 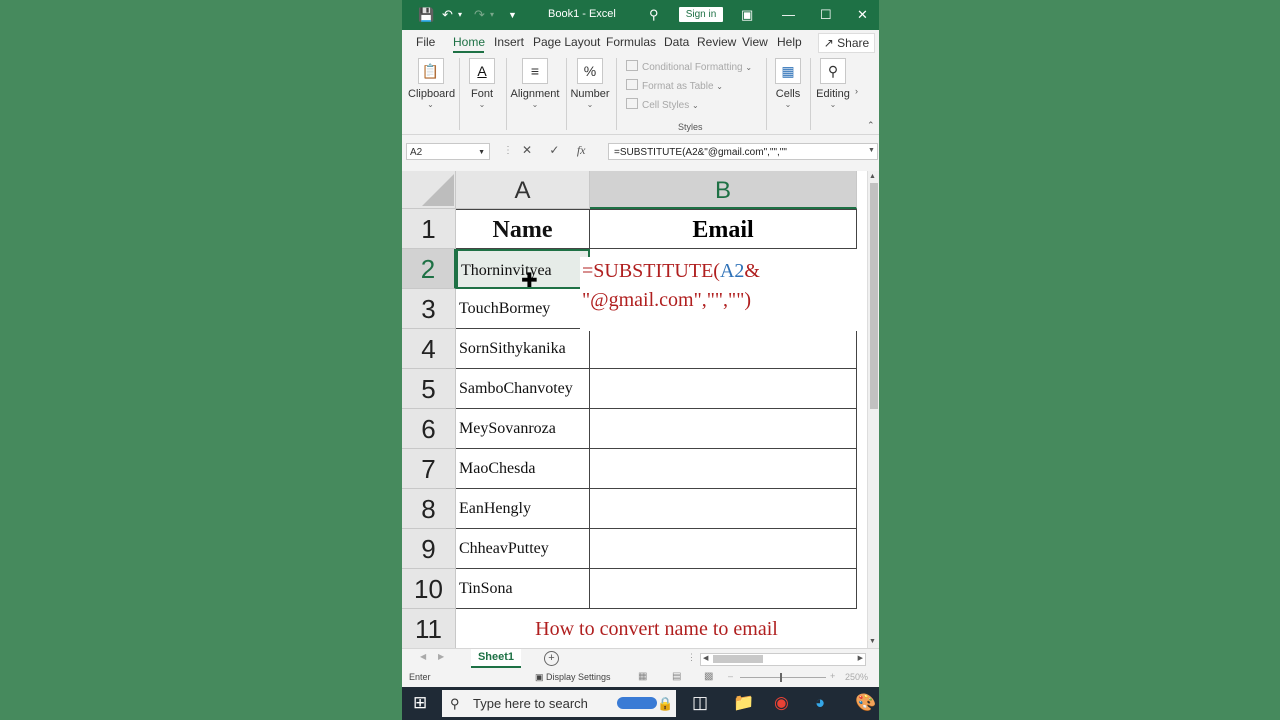 I want to click on row-header: 7, so click(x=429, y=469).